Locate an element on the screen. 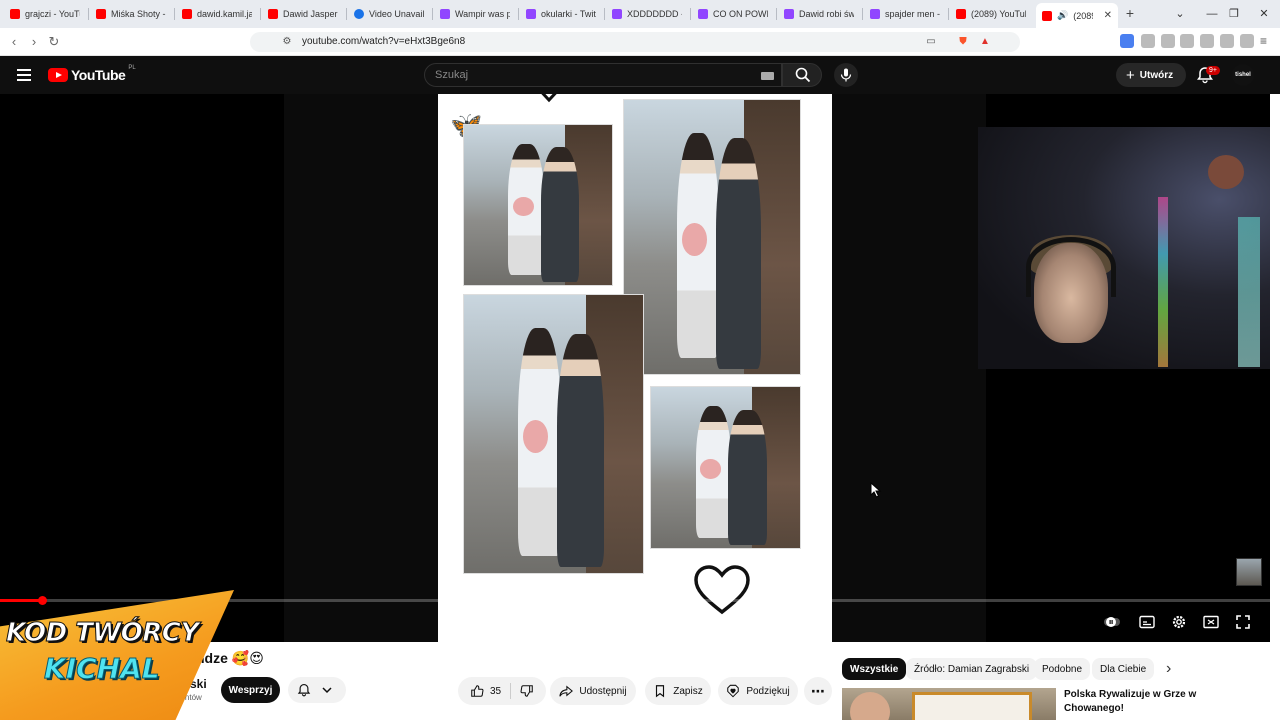 The width and height of the screenshot is (1280, 720). forward-icon: › is located at coordinates (34, 42).